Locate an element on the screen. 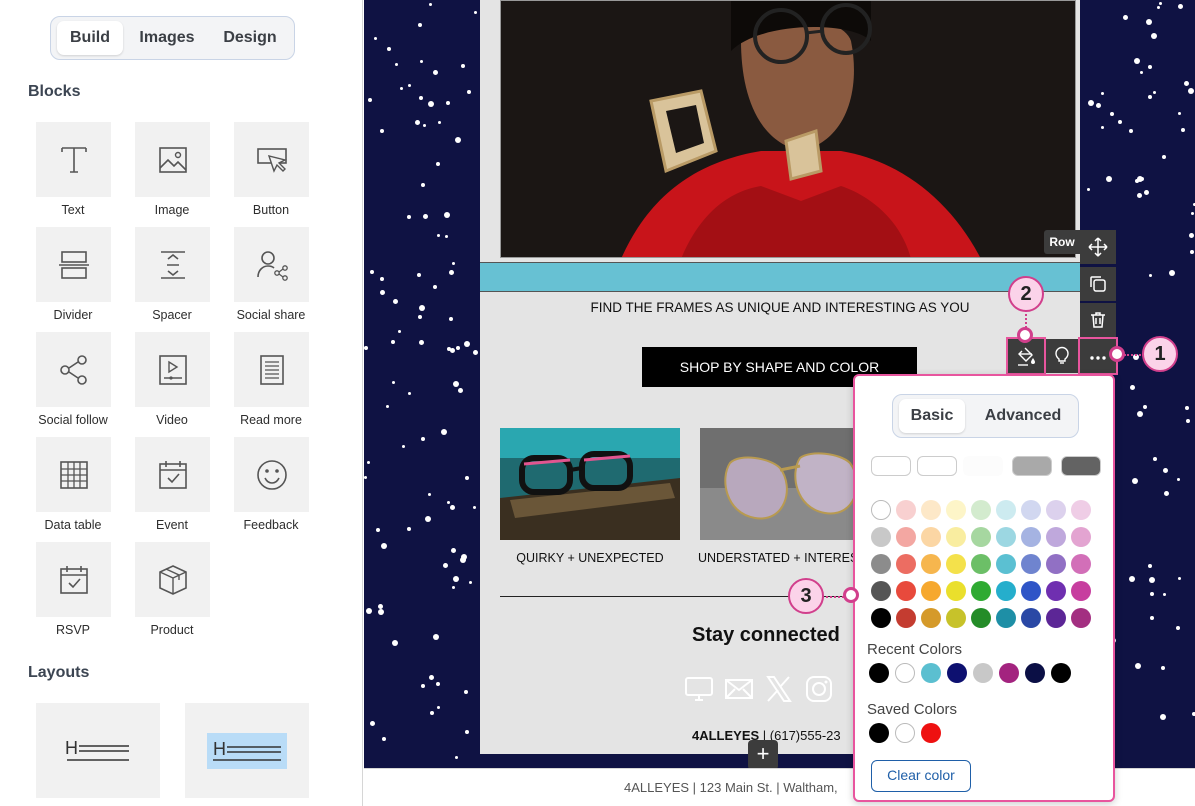 This screenshot has height=806, width=1195. block-product is located at coordinates (172, 579).